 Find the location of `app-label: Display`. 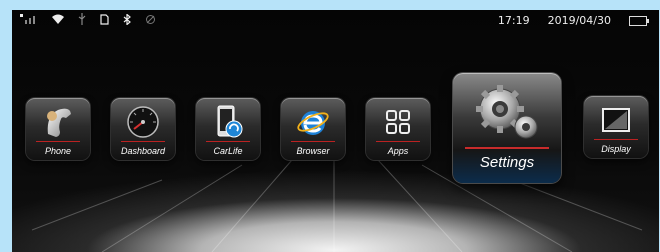

app-label: Display is located at coordinates (616, 149).